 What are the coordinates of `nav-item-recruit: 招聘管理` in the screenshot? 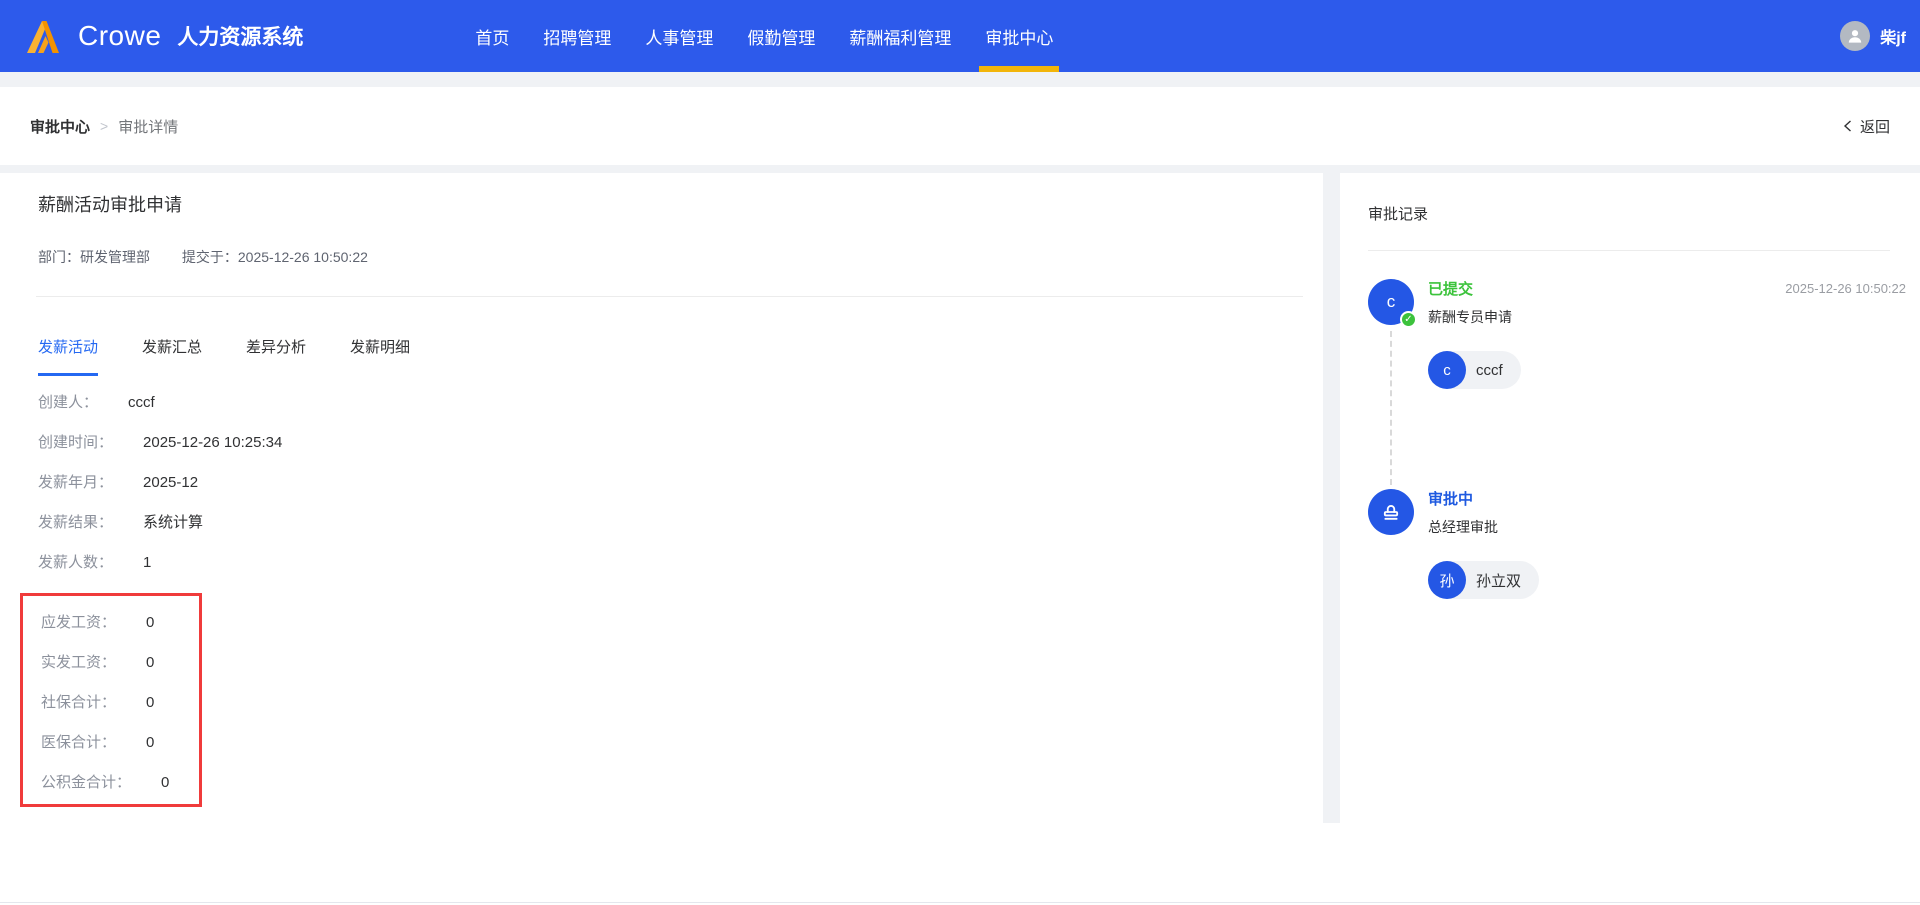 It's located at (577, 36).